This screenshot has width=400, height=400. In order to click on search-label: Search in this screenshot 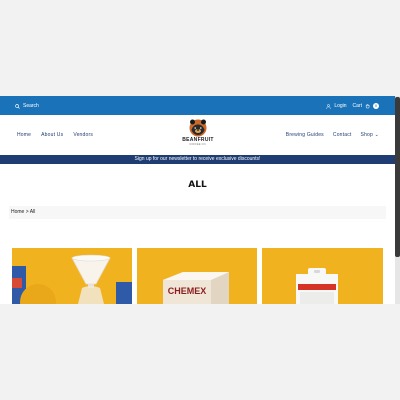, I will do `click(31, 106)`.